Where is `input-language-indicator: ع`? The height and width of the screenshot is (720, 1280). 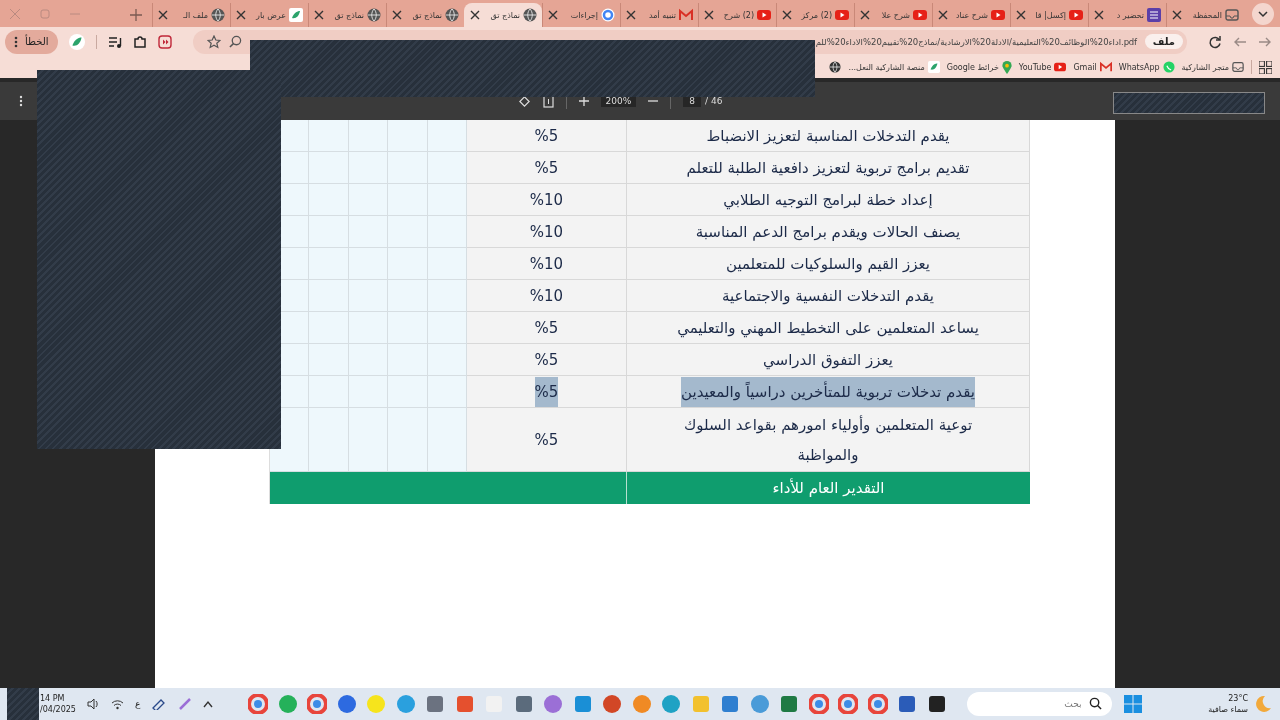
input-language-indicator: ع is located at coordinates (137, 704).